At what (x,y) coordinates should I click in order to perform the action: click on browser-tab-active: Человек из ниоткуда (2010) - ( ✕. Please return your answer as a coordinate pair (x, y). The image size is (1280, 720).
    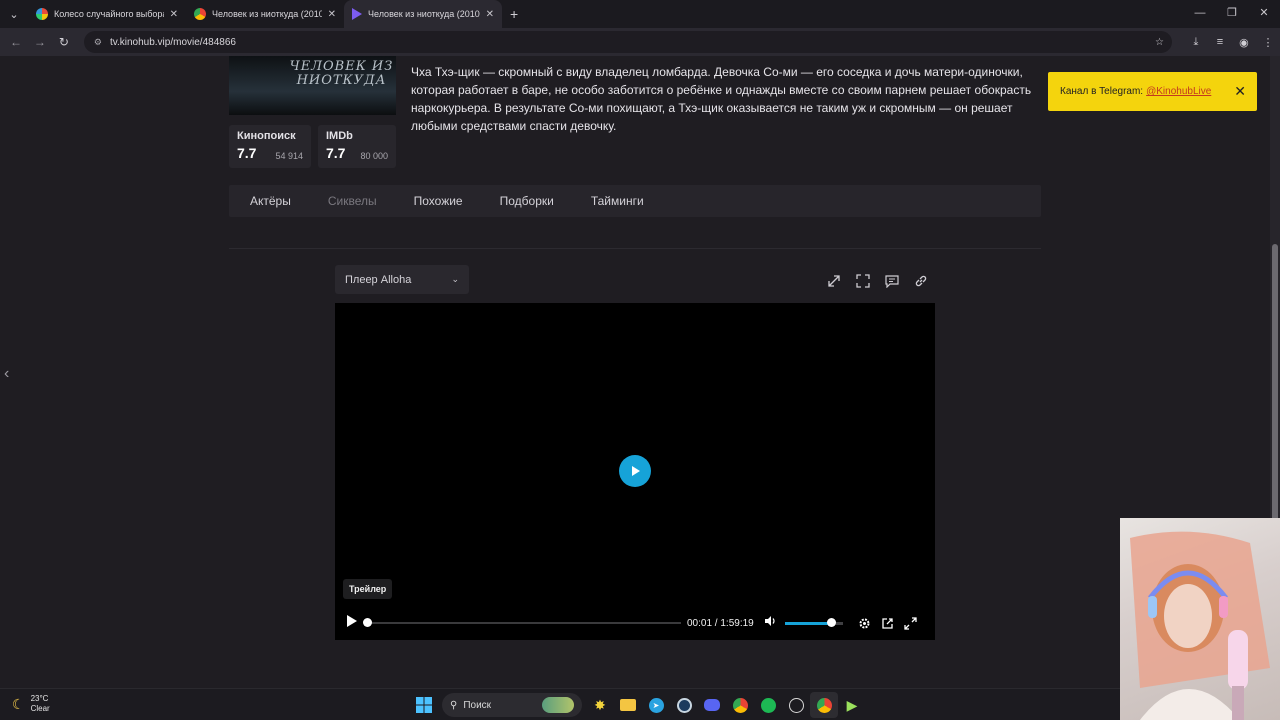
    Looking at the image, I should click on (423, 14).